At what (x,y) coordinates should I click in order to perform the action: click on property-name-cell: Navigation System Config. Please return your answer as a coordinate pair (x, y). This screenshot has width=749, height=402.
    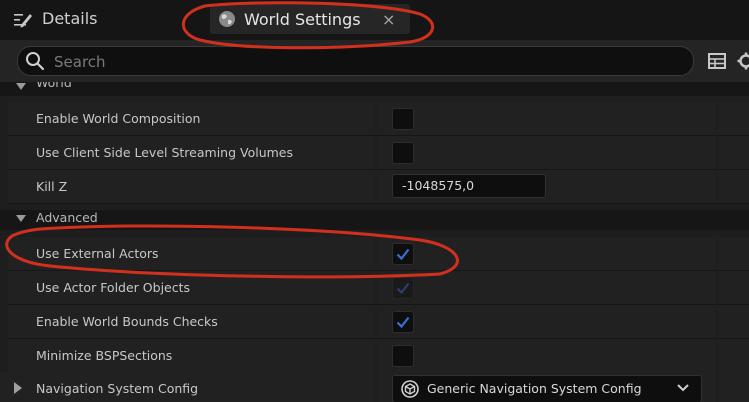
    Looking at the image, I should click on (187, 387).